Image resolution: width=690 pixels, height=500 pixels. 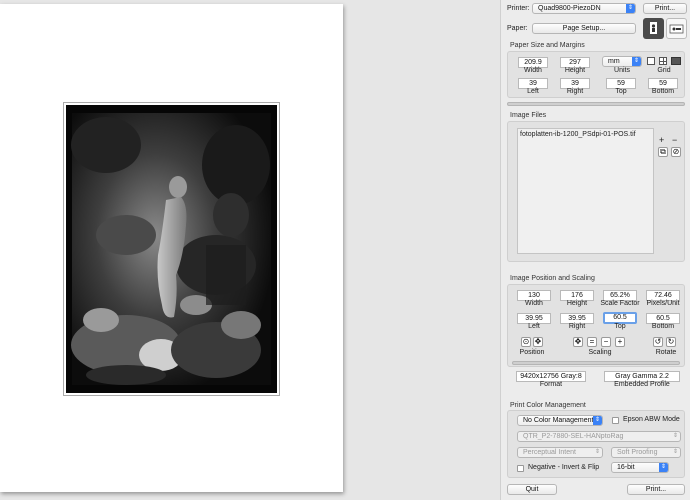 I want to click on landscape-orientation-button, so click(x=676, y=28).